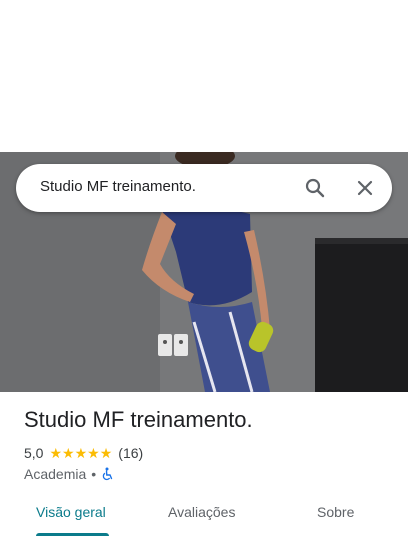 This screenshot has width=408, height=544. Describe the element at coordinates (335, 512) in the screenshot. I see `tab-about: Sobre` at that location.